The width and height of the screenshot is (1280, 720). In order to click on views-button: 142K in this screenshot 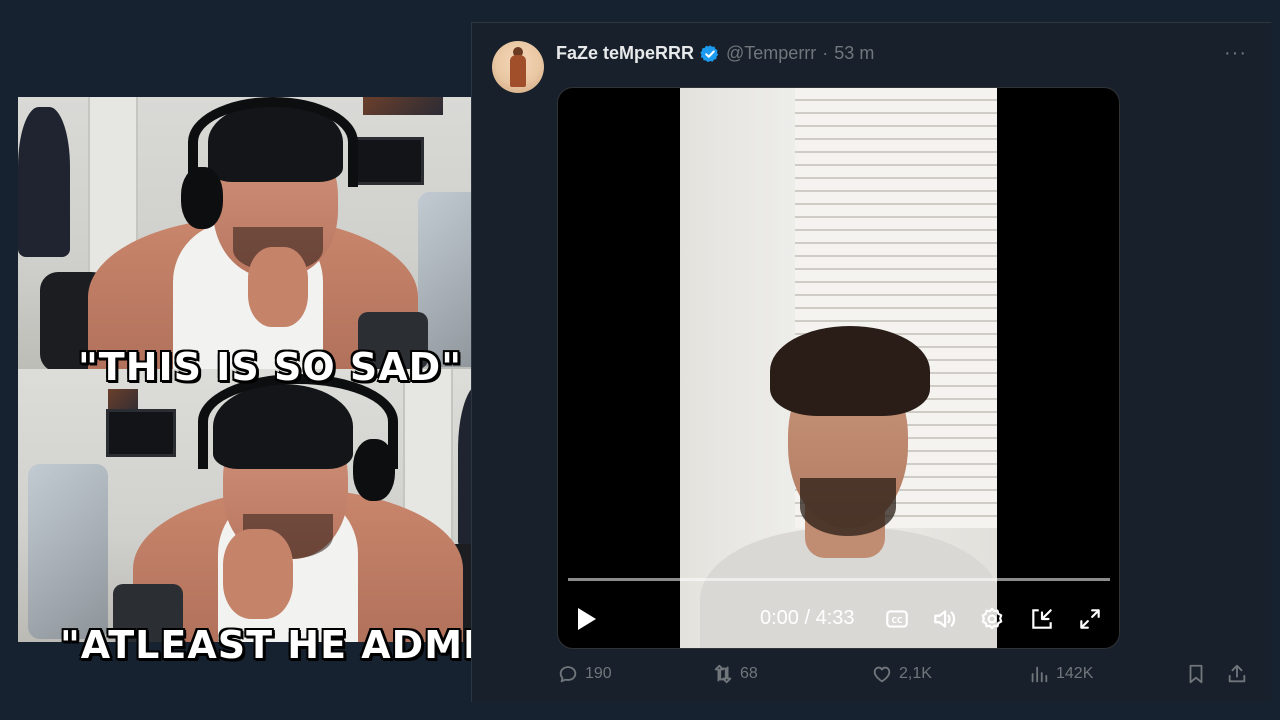, I will do `click(1060, 674)`.